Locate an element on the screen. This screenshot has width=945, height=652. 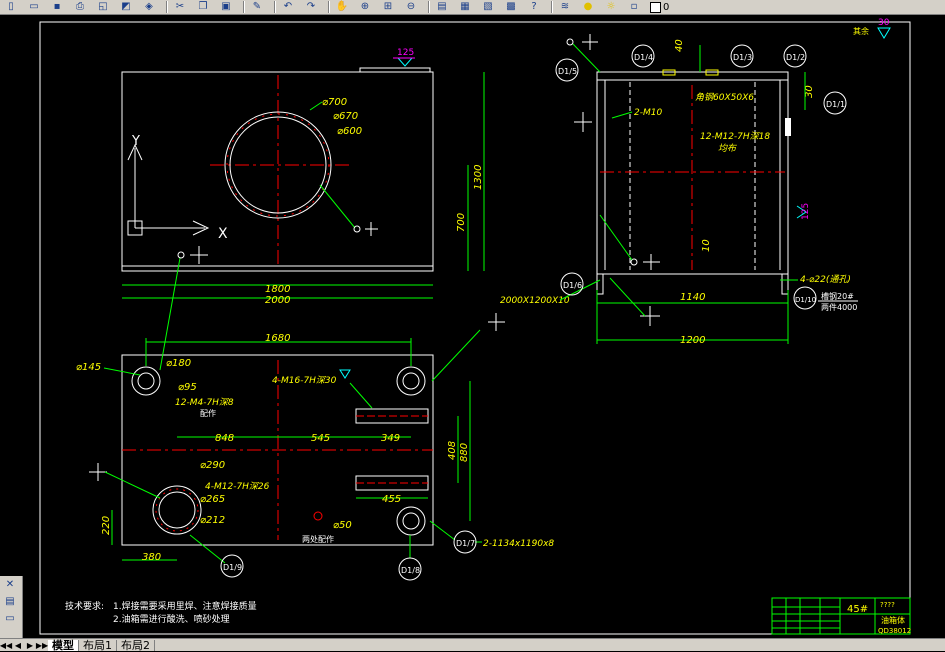
label-bolts: 12-M12-7H深18 is located at coordinates (735, 136).